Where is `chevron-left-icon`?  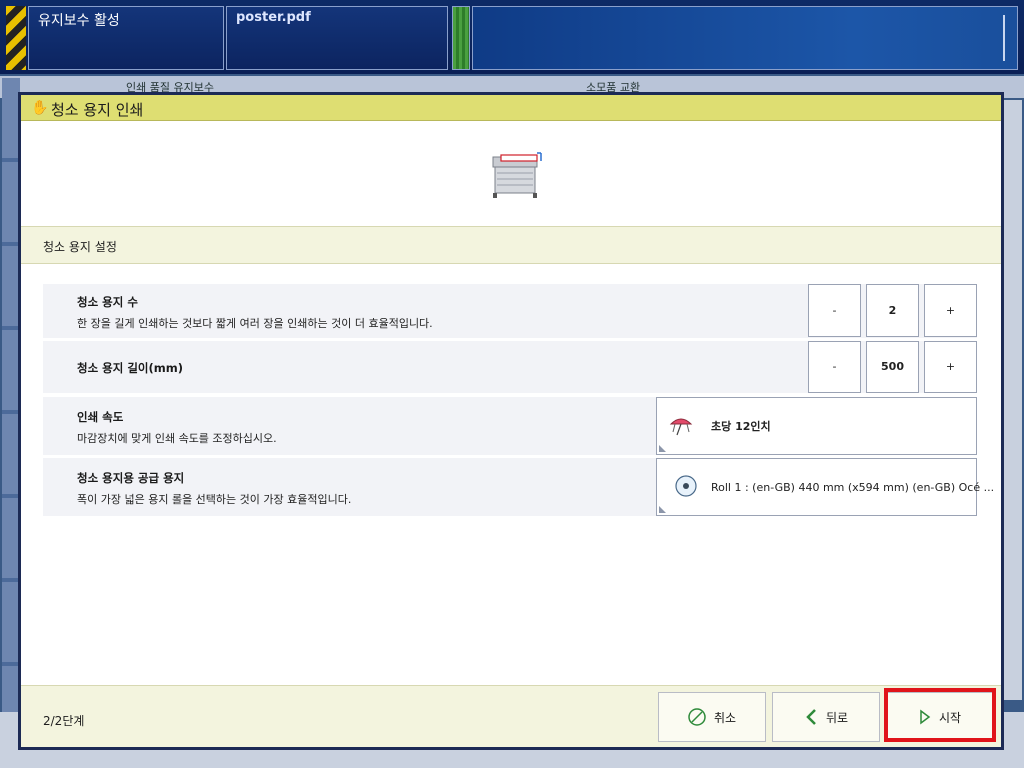 chevron-left-icon is located at coordinates (811, 717).